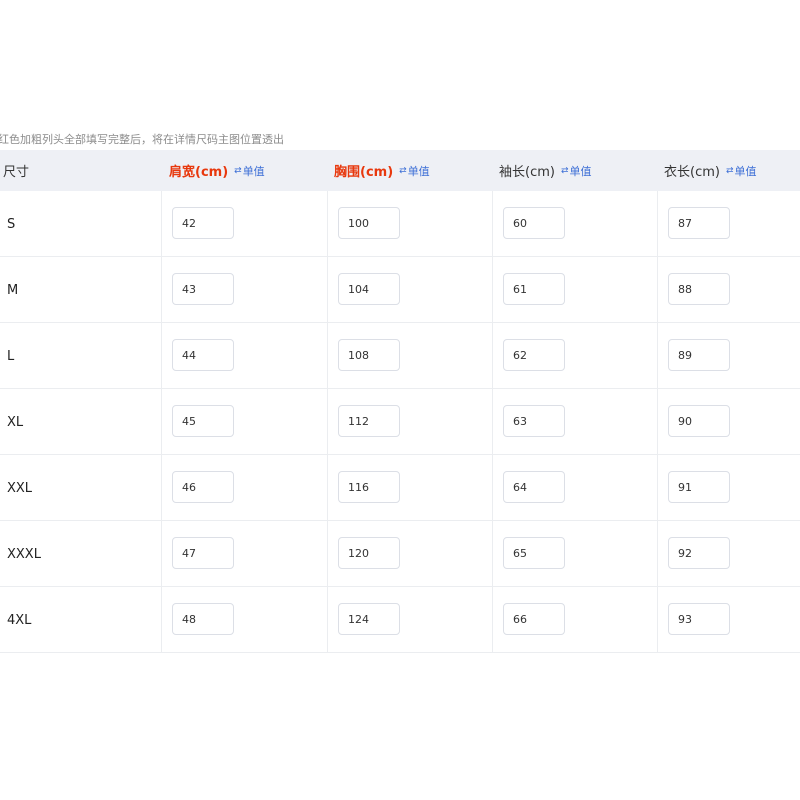 The image size is (800, 800). I want to click on column-header-label: 衣长(cm), so click(692, 172).